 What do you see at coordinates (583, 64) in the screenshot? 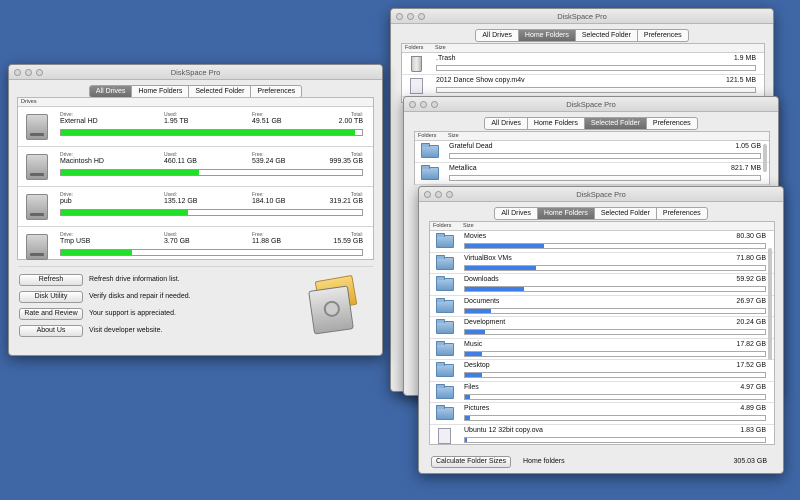
I see `folder-row: .Trash 1.9 MB` at bounding box center [583, 64].